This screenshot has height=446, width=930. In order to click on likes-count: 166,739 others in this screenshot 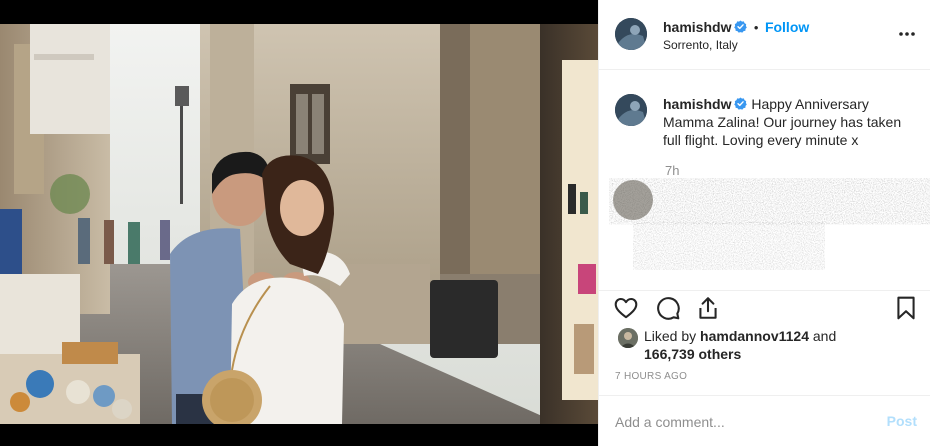, I will do `click(692, 354)`.